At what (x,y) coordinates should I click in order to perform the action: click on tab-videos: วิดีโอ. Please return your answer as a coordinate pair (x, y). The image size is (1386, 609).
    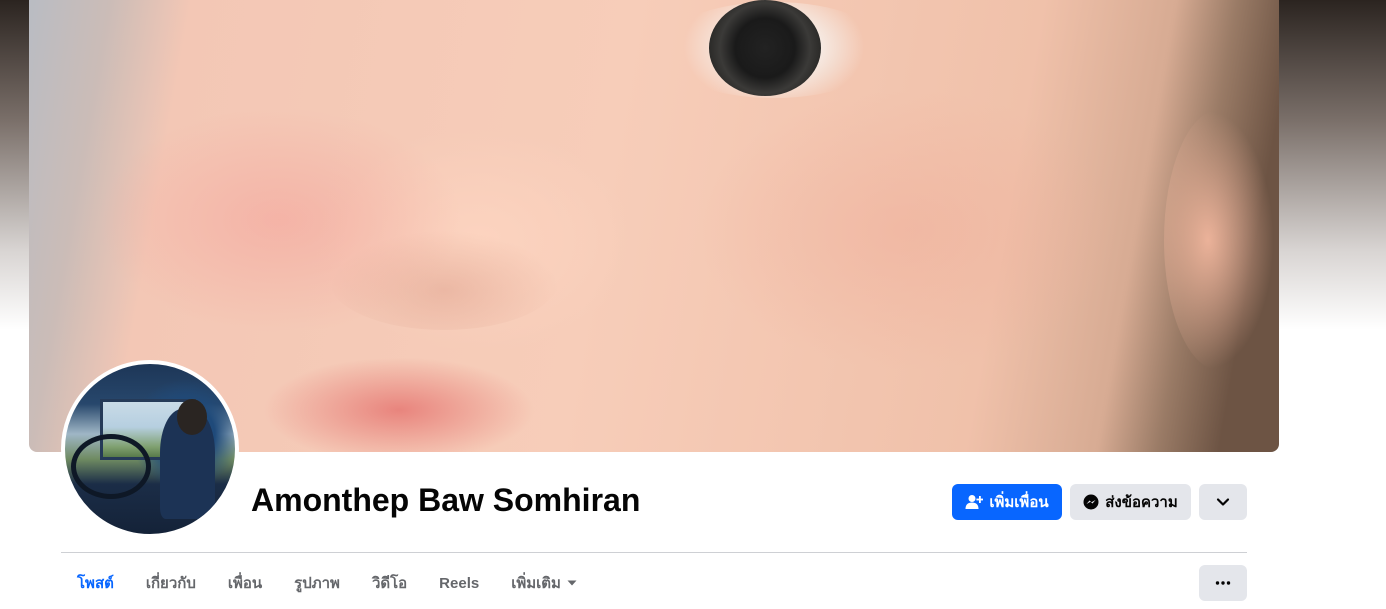
    Looking at the image, I should click on (389, 583).